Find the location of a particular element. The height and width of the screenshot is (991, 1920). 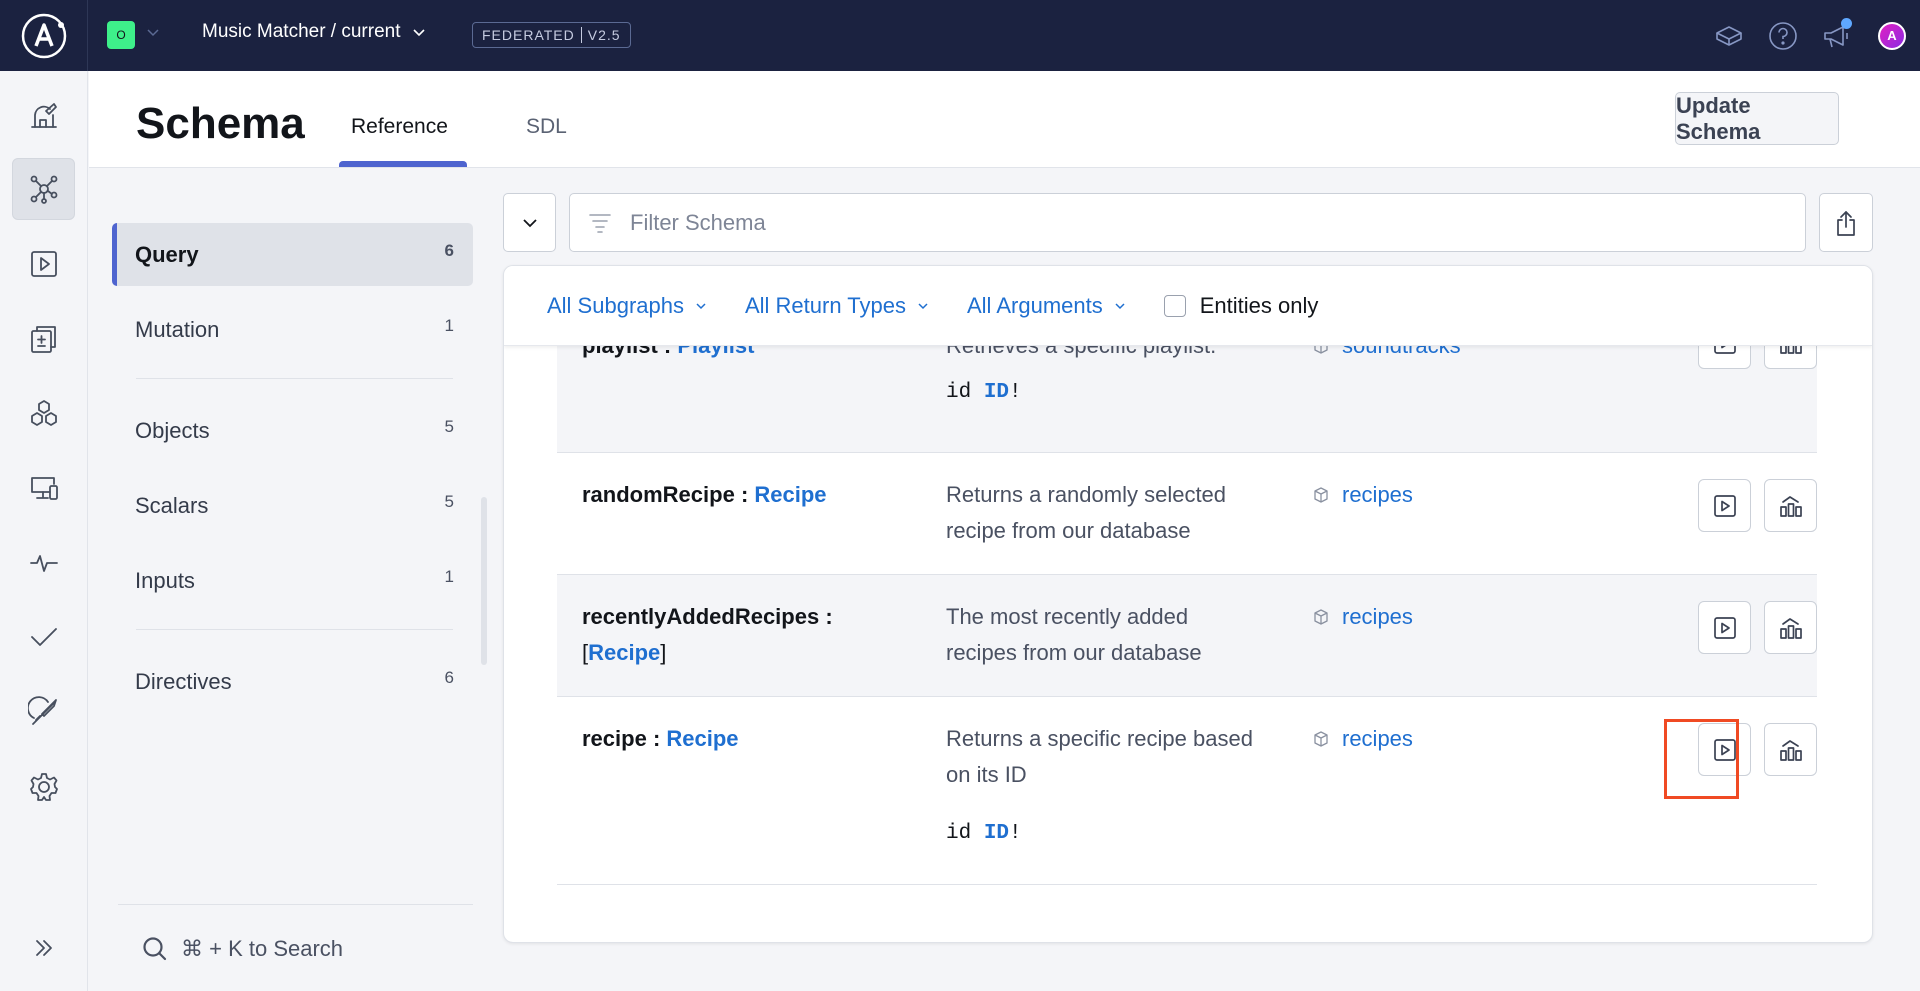

menu-item-directives: Directives 6 is located at coordinates (292, 681).